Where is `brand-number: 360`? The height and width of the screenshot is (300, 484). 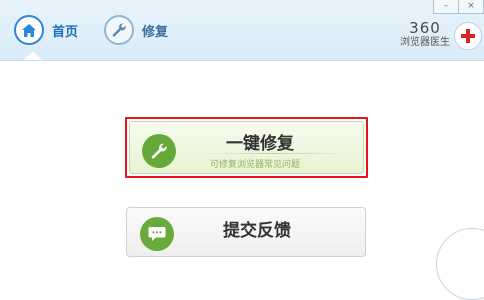
brand-number: 360 is located at coordinates (425, 28).